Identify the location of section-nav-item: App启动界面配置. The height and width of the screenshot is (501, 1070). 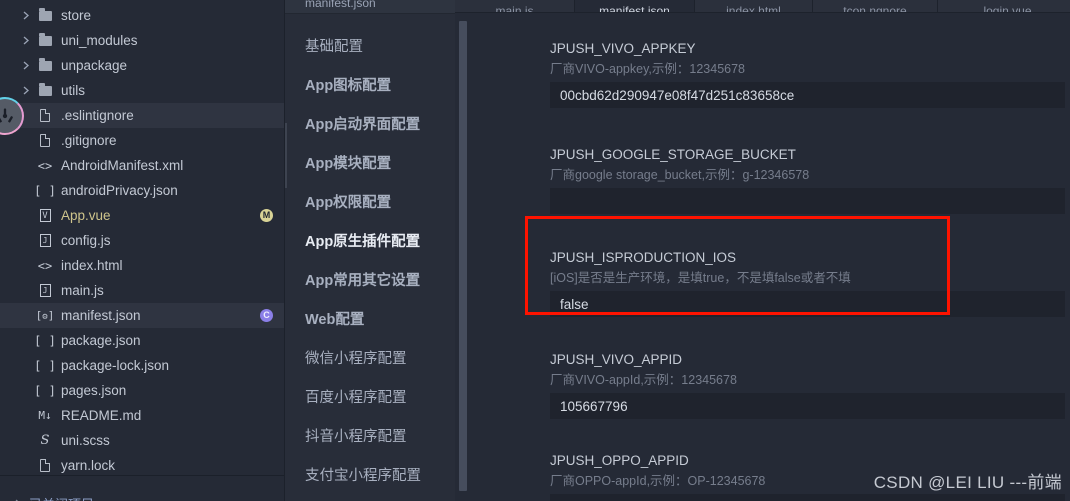
(370, 123).